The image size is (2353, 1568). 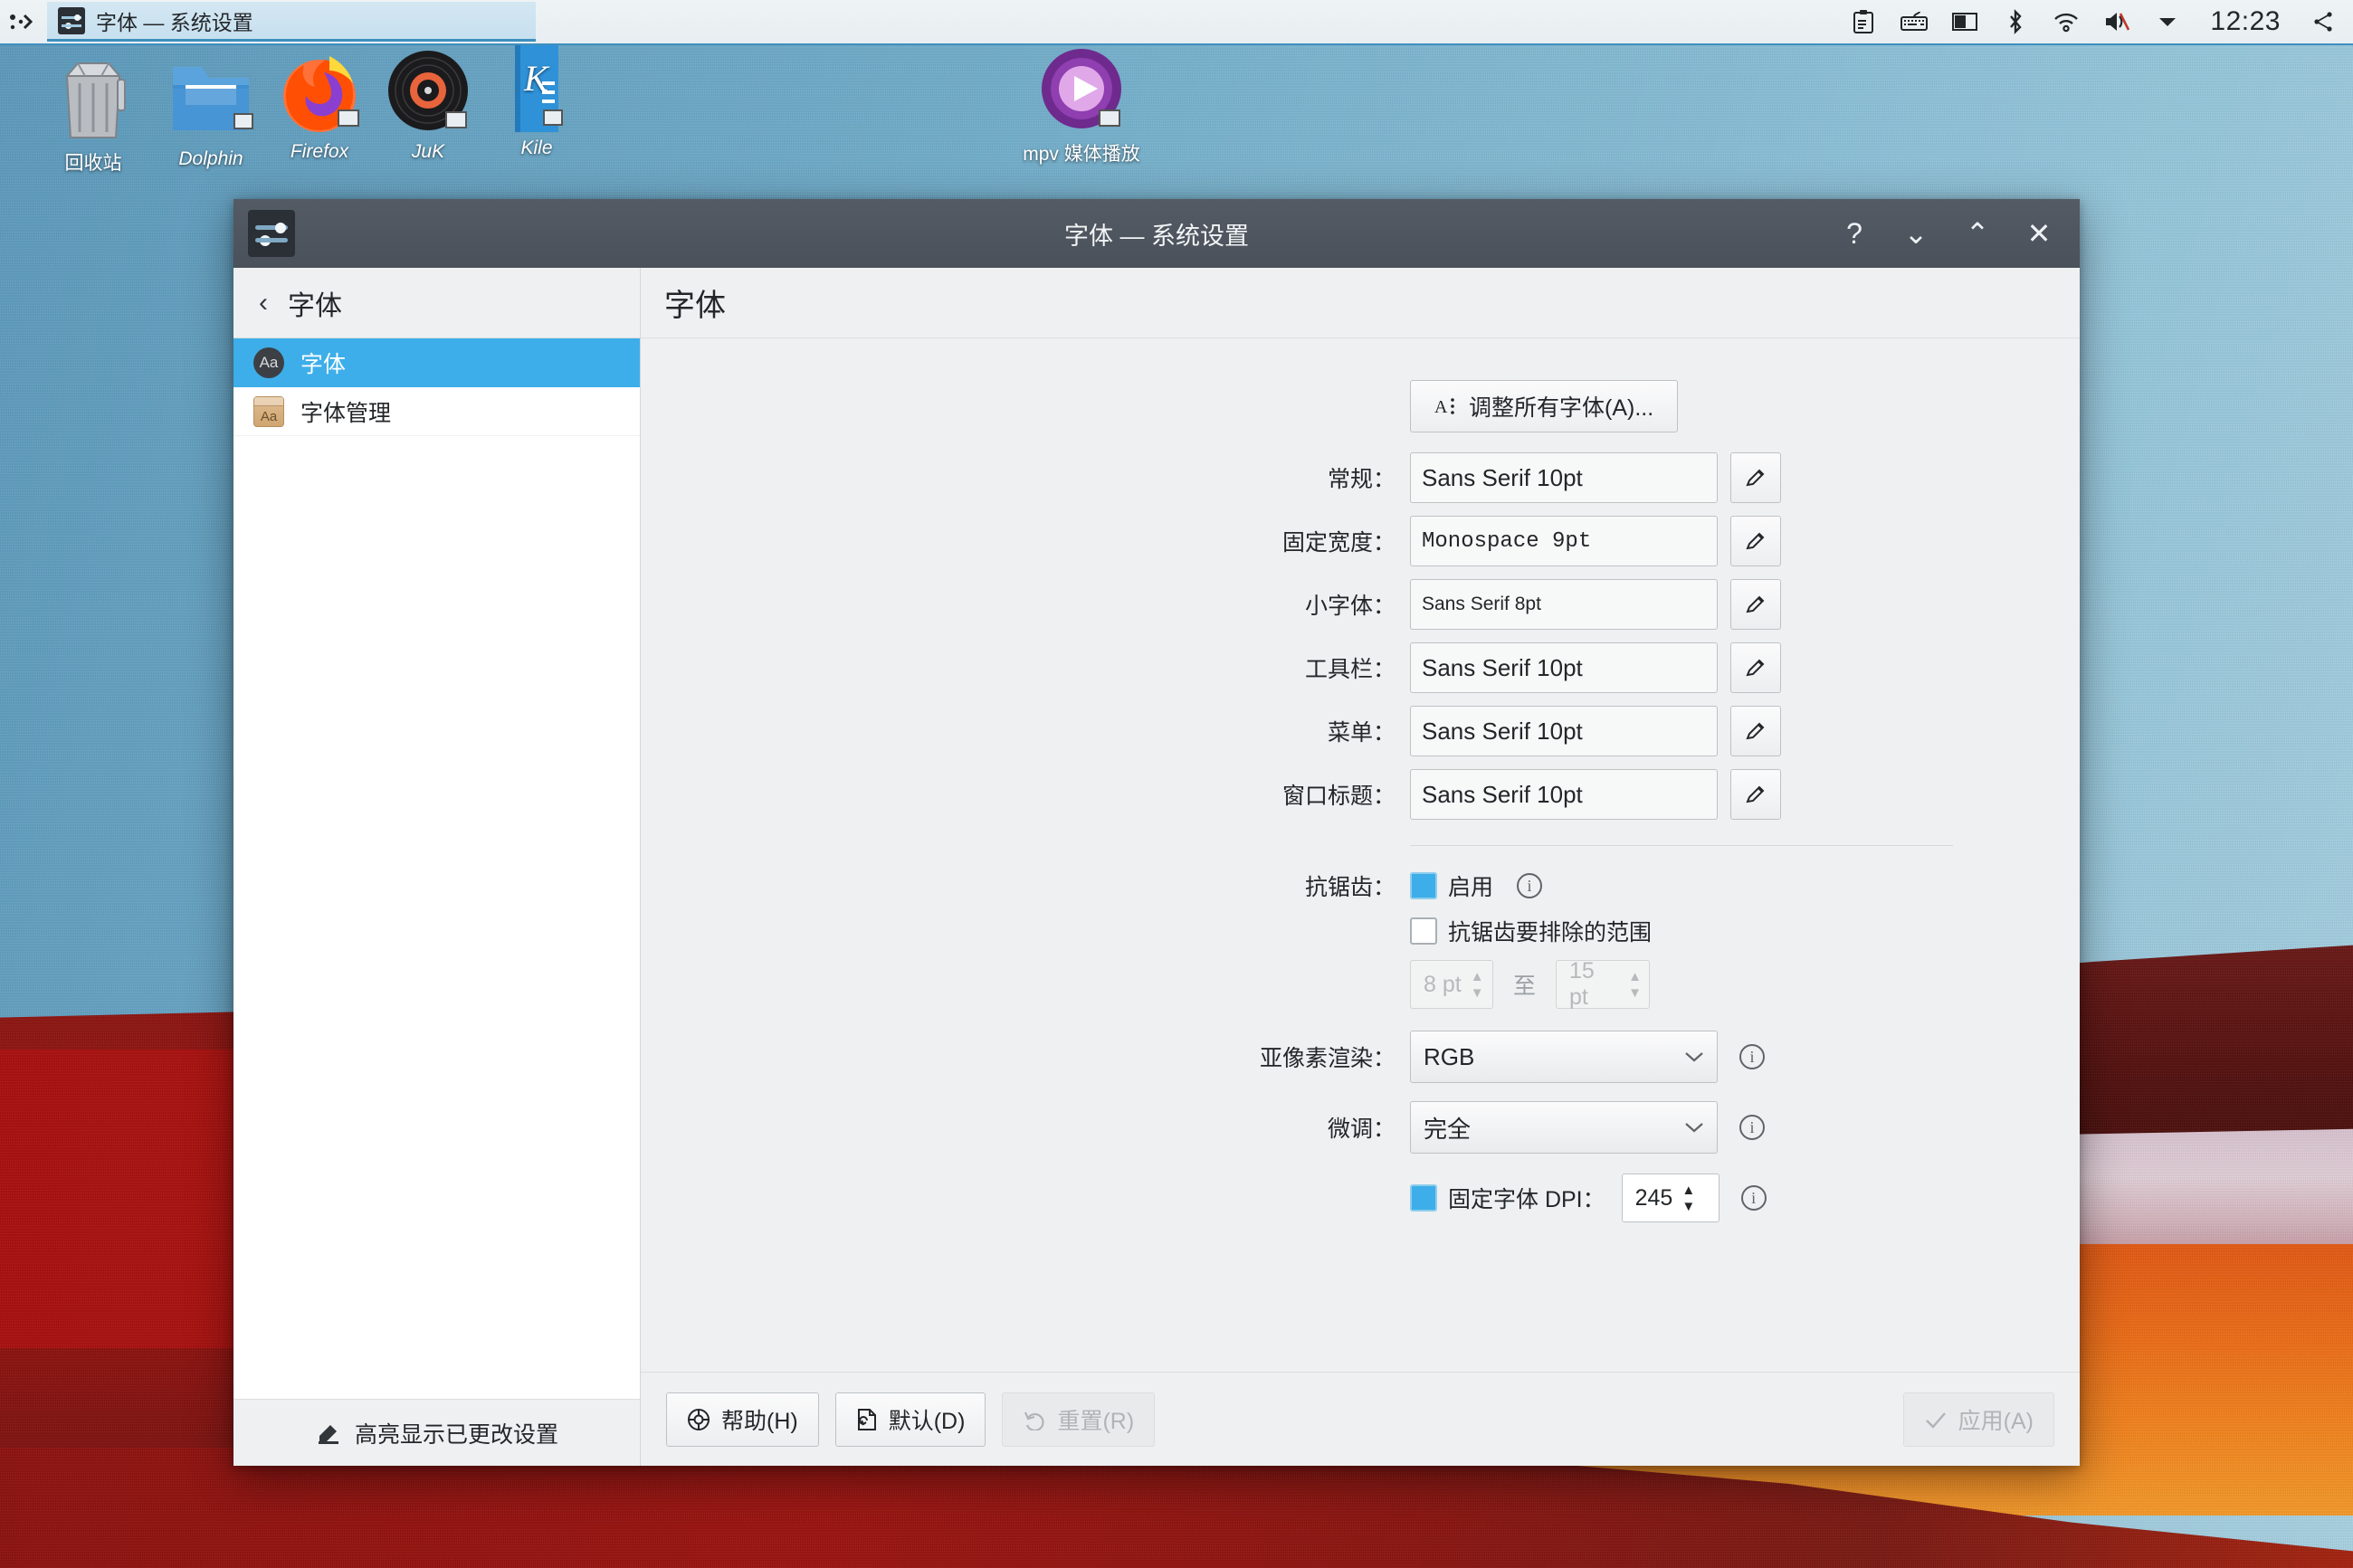 What do you see at coordinates (2245, 21) in the screenshot?
I see `panel-clock: 12:23` at bounding box center [2245, 21].